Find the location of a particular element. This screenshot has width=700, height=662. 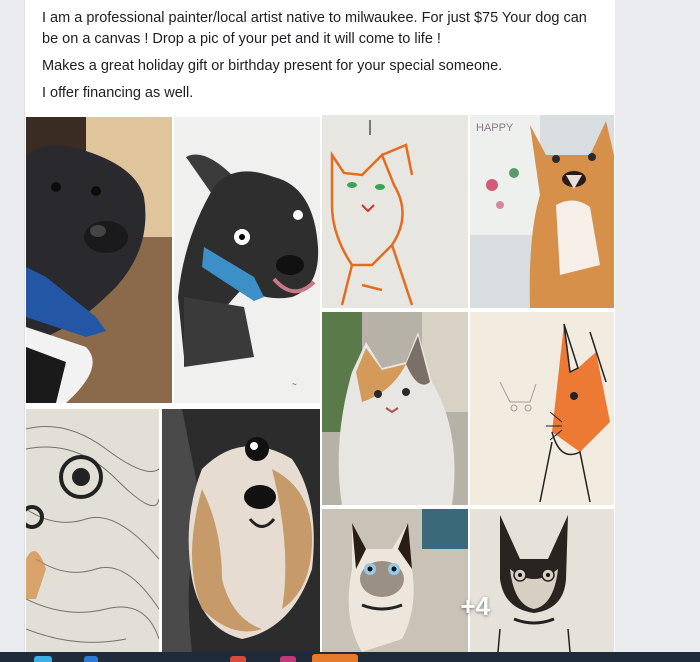

os-taskbar is located at coordinates (350, 657).